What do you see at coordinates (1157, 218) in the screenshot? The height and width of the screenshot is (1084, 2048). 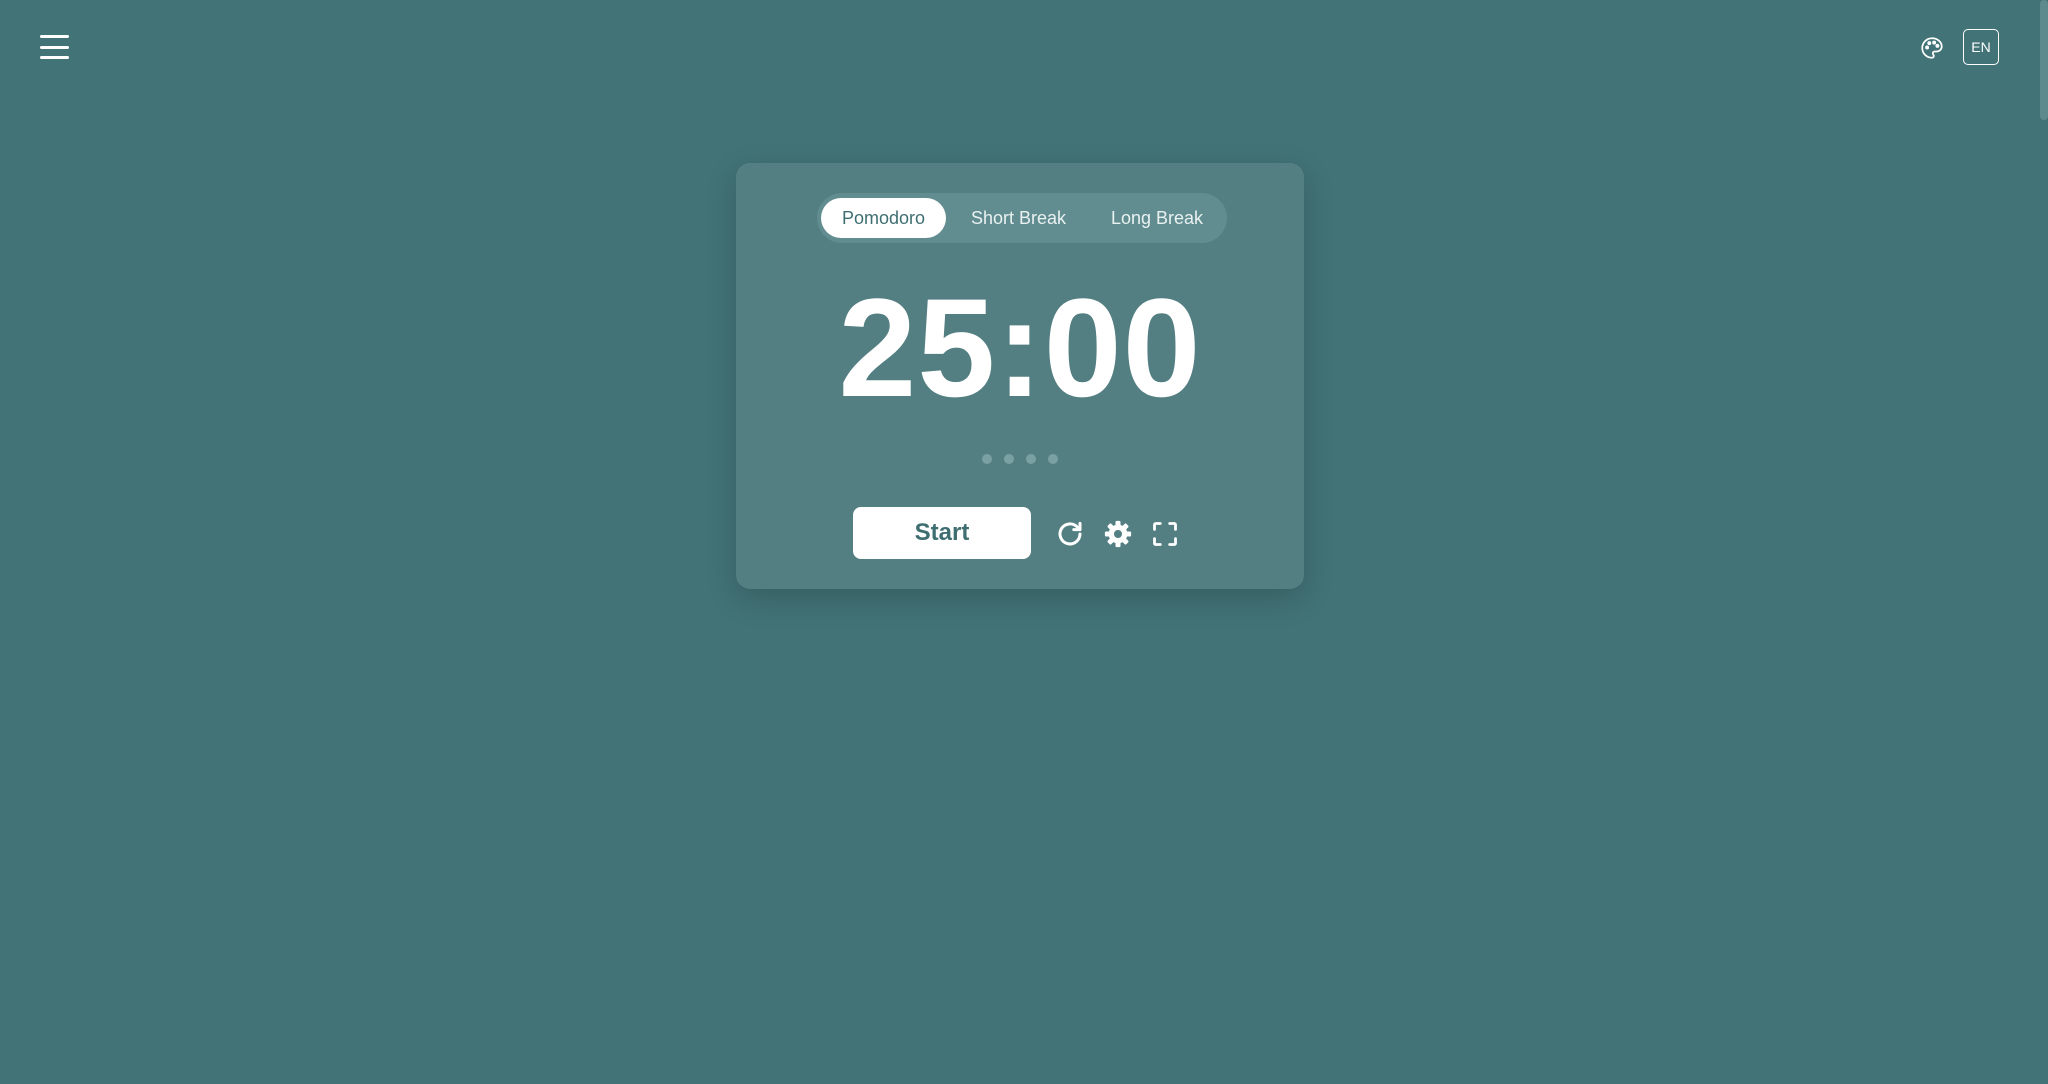 I see `tab-long-break: Long Break` at bounding box center [1157, 218].